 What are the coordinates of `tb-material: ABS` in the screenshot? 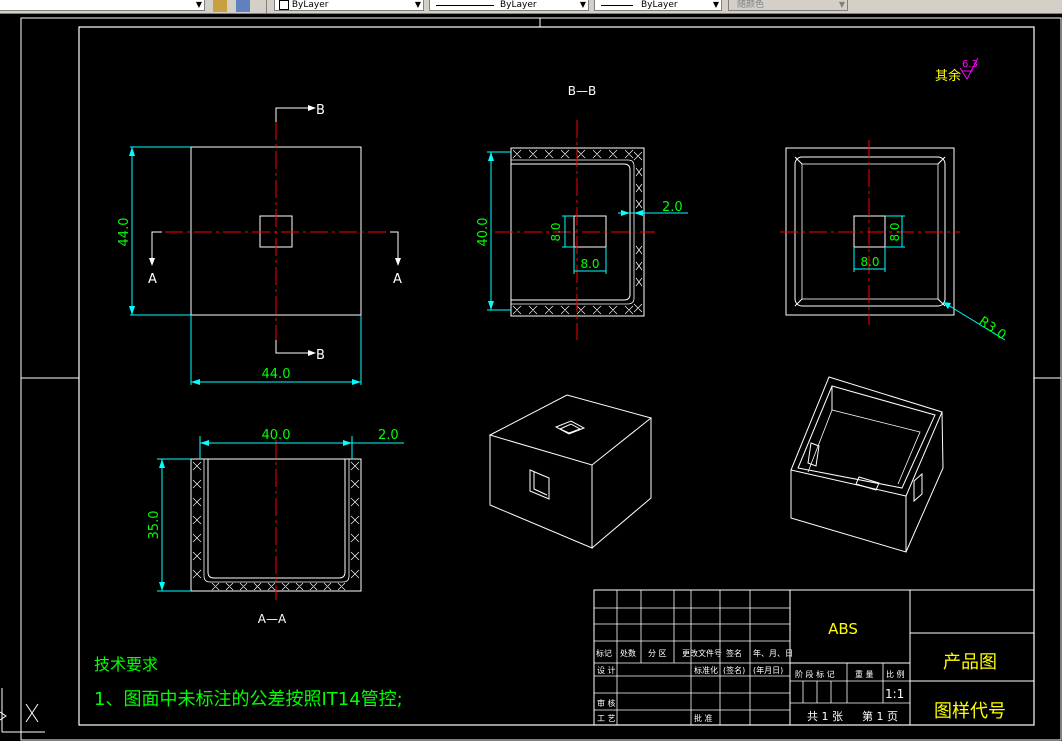 It's located at (843, 629).